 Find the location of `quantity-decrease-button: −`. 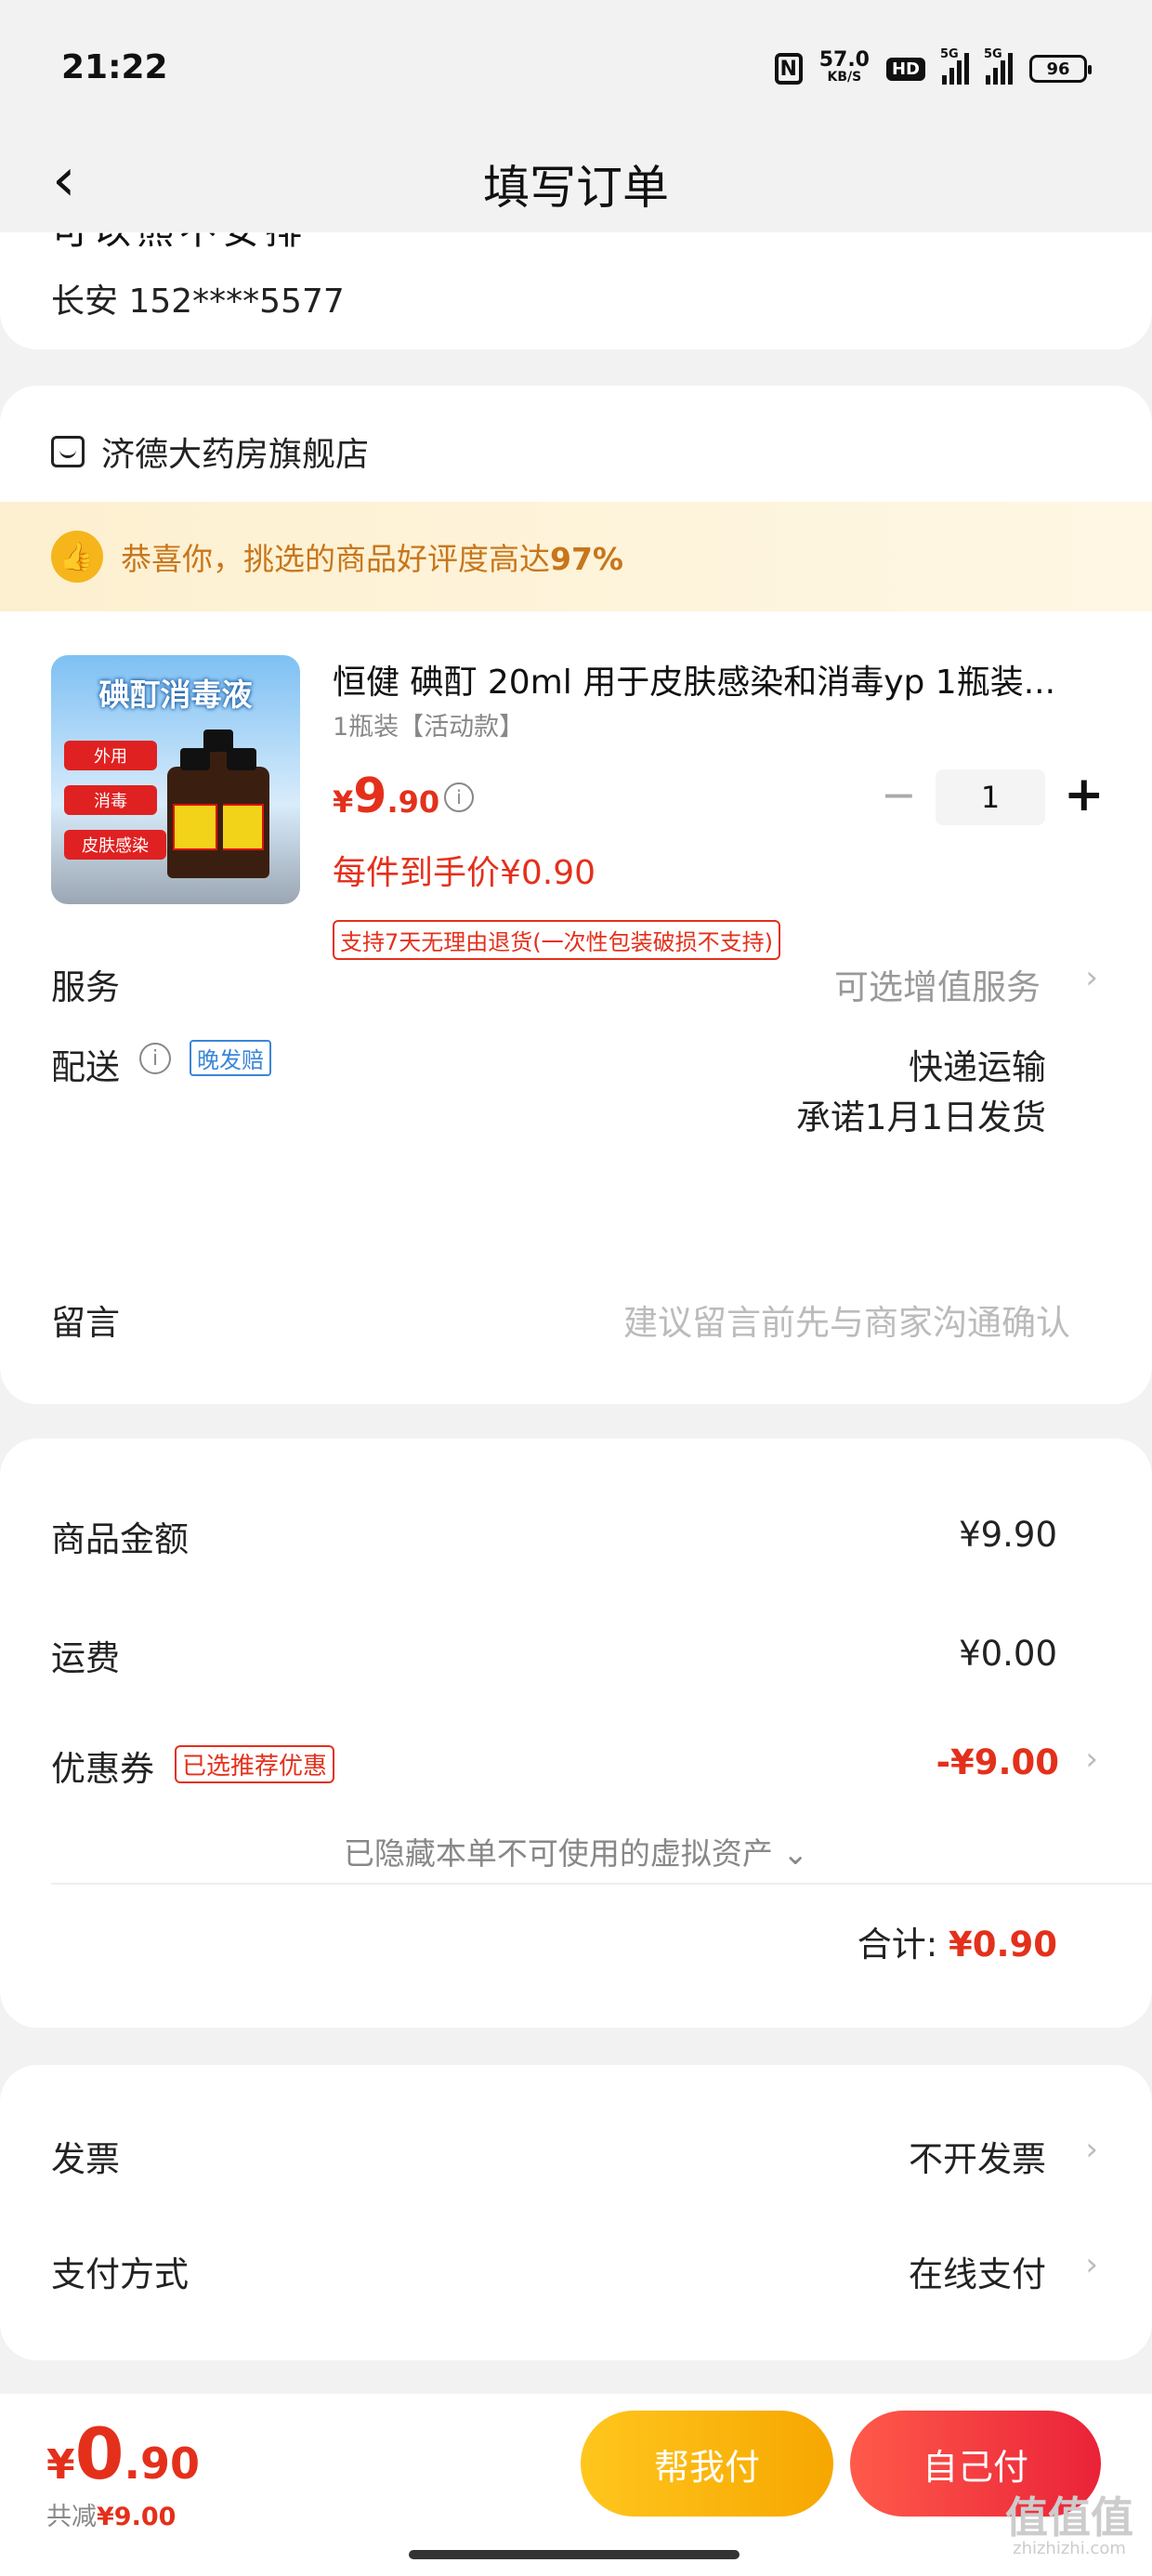

quantity-decrease-button: − is located at coordinates (899, 794).